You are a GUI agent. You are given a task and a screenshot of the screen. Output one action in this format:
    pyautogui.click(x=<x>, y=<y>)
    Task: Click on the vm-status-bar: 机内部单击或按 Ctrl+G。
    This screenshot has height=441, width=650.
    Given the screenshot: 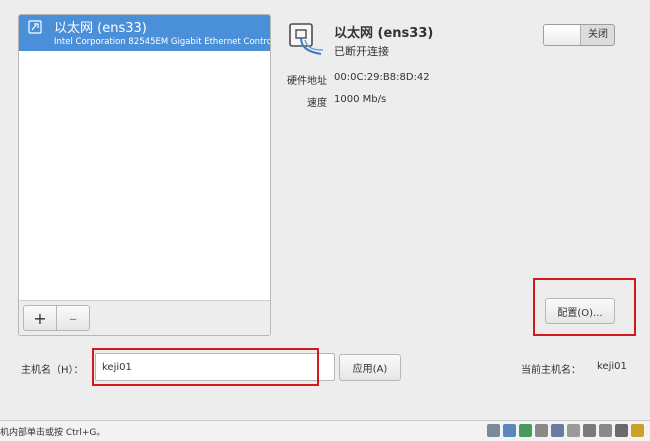 What is the action you would take?
    pyautogui.click(x=325, y=430)
    